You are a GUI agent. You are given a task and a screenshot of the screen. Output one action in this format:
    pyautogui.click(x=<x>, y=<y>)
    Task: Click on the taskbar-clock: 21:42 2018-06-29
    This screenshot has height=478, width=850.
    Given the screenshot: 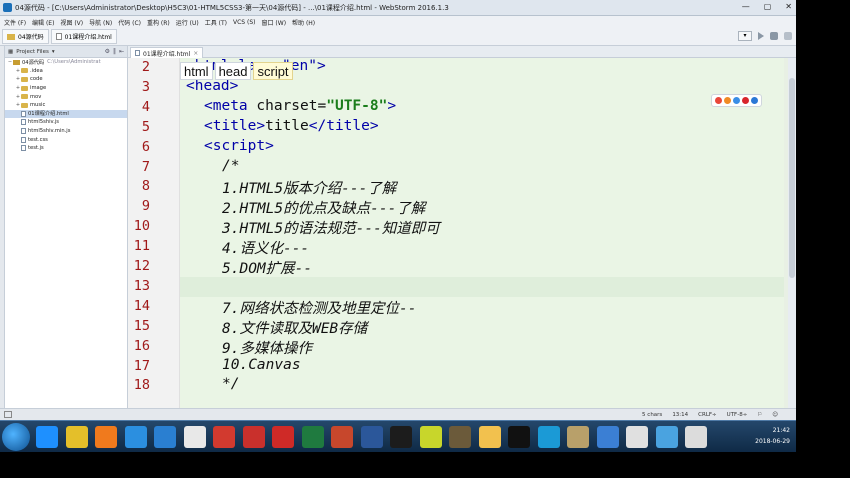 What is the action you would take?
    pyautogui.click(x=772, y=436)
    